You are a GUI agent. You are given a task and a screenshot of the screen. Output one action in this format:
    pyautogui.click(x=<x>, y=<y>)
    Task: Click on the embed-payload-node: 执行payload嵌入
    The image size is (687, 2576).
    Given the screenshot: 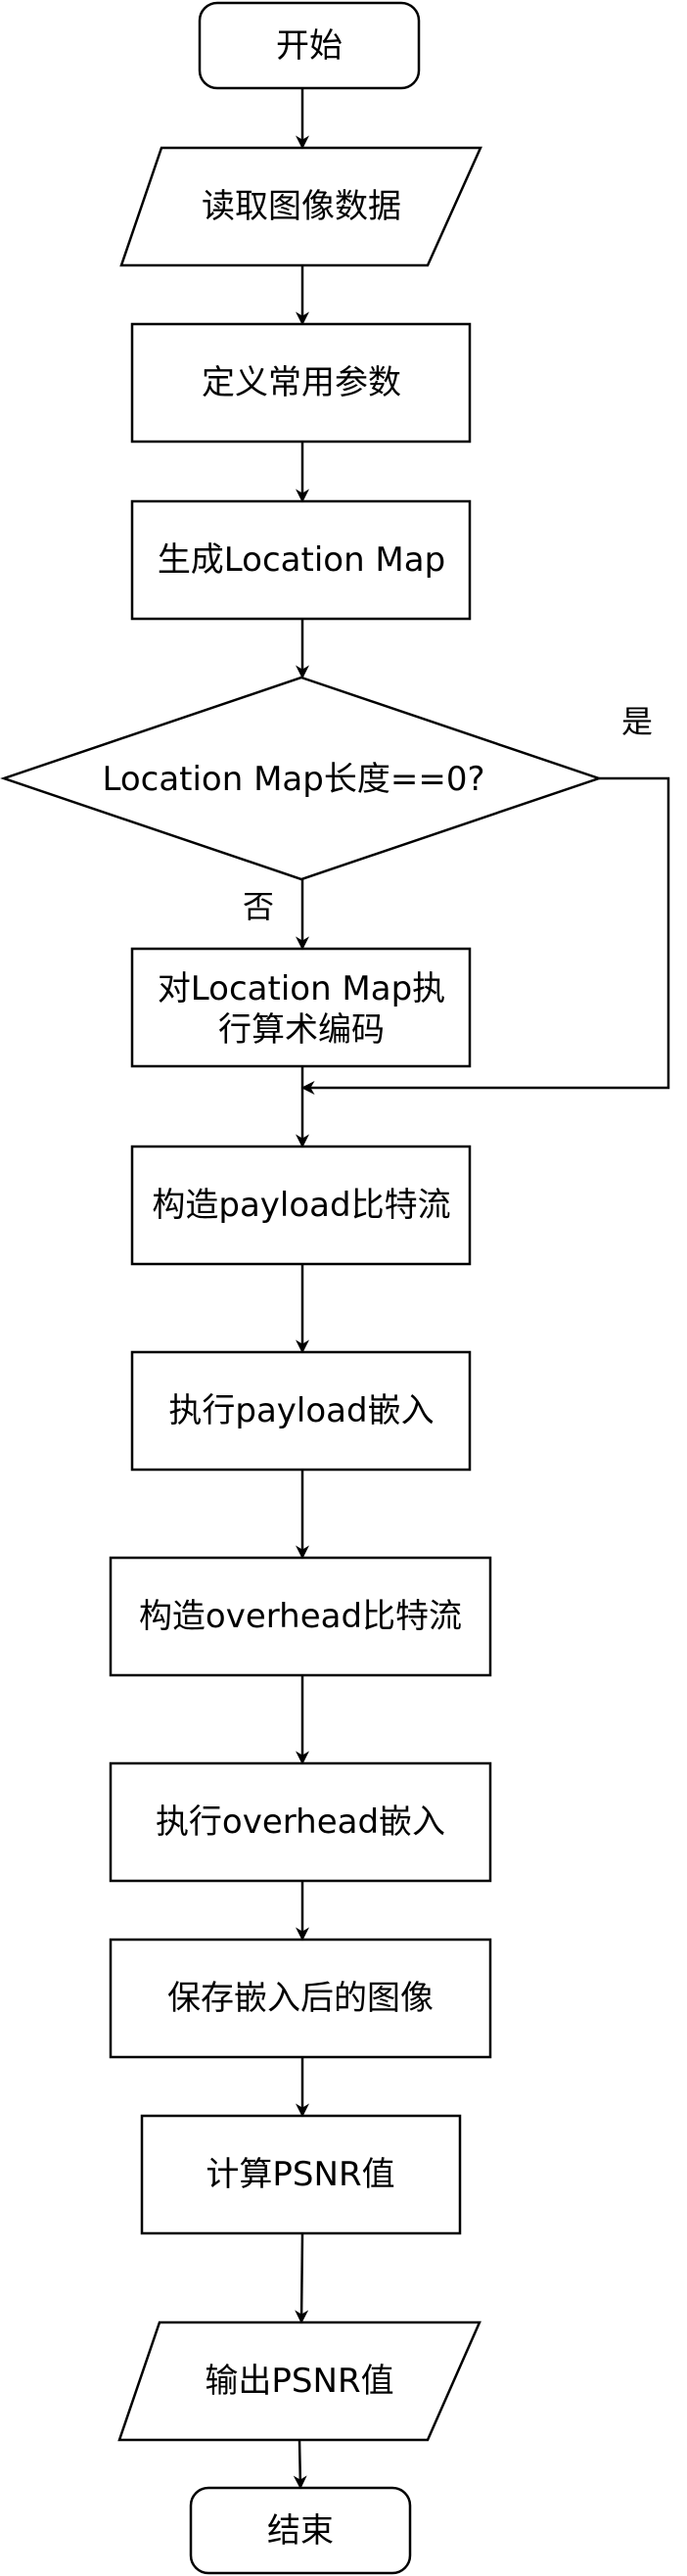 What is the action you would take?
    pyautogui.click(x=301, y=1411)
    